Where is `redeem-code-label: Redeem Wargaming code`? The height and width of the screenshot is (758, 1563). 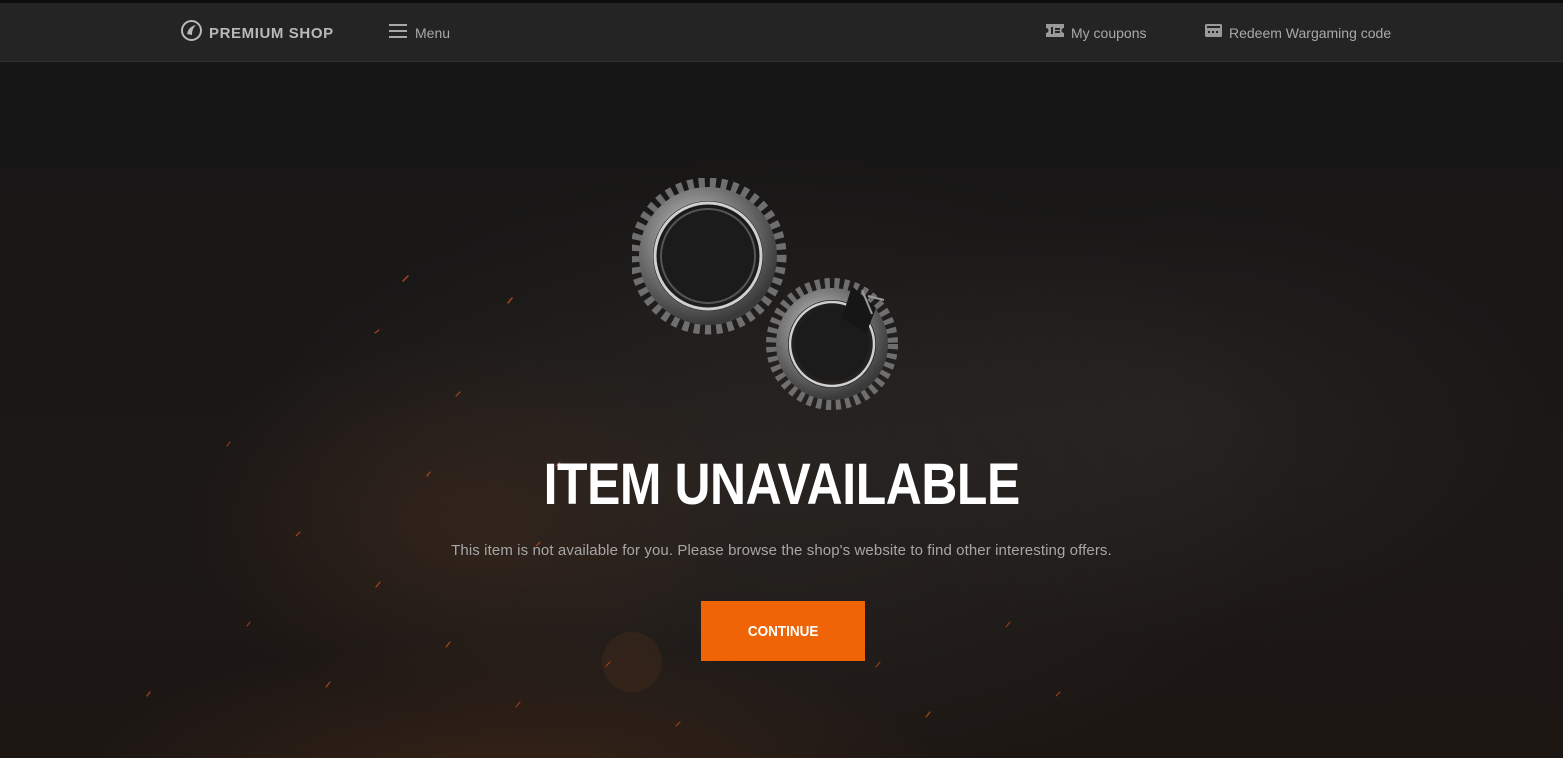
redeem-code-label: Redeem Wargaming code is located at coordinates (1310, 33).